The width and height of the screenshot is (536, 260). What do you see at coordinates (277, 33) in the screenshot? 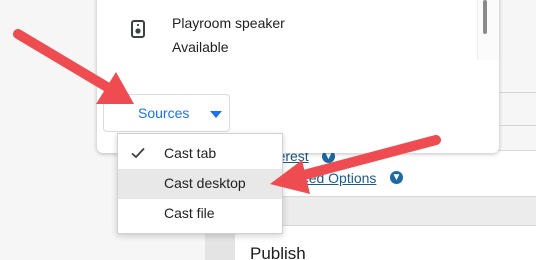
I see `device-row-playroom-speaker: Playroom speaker Available` at bounding box center [277, 33].